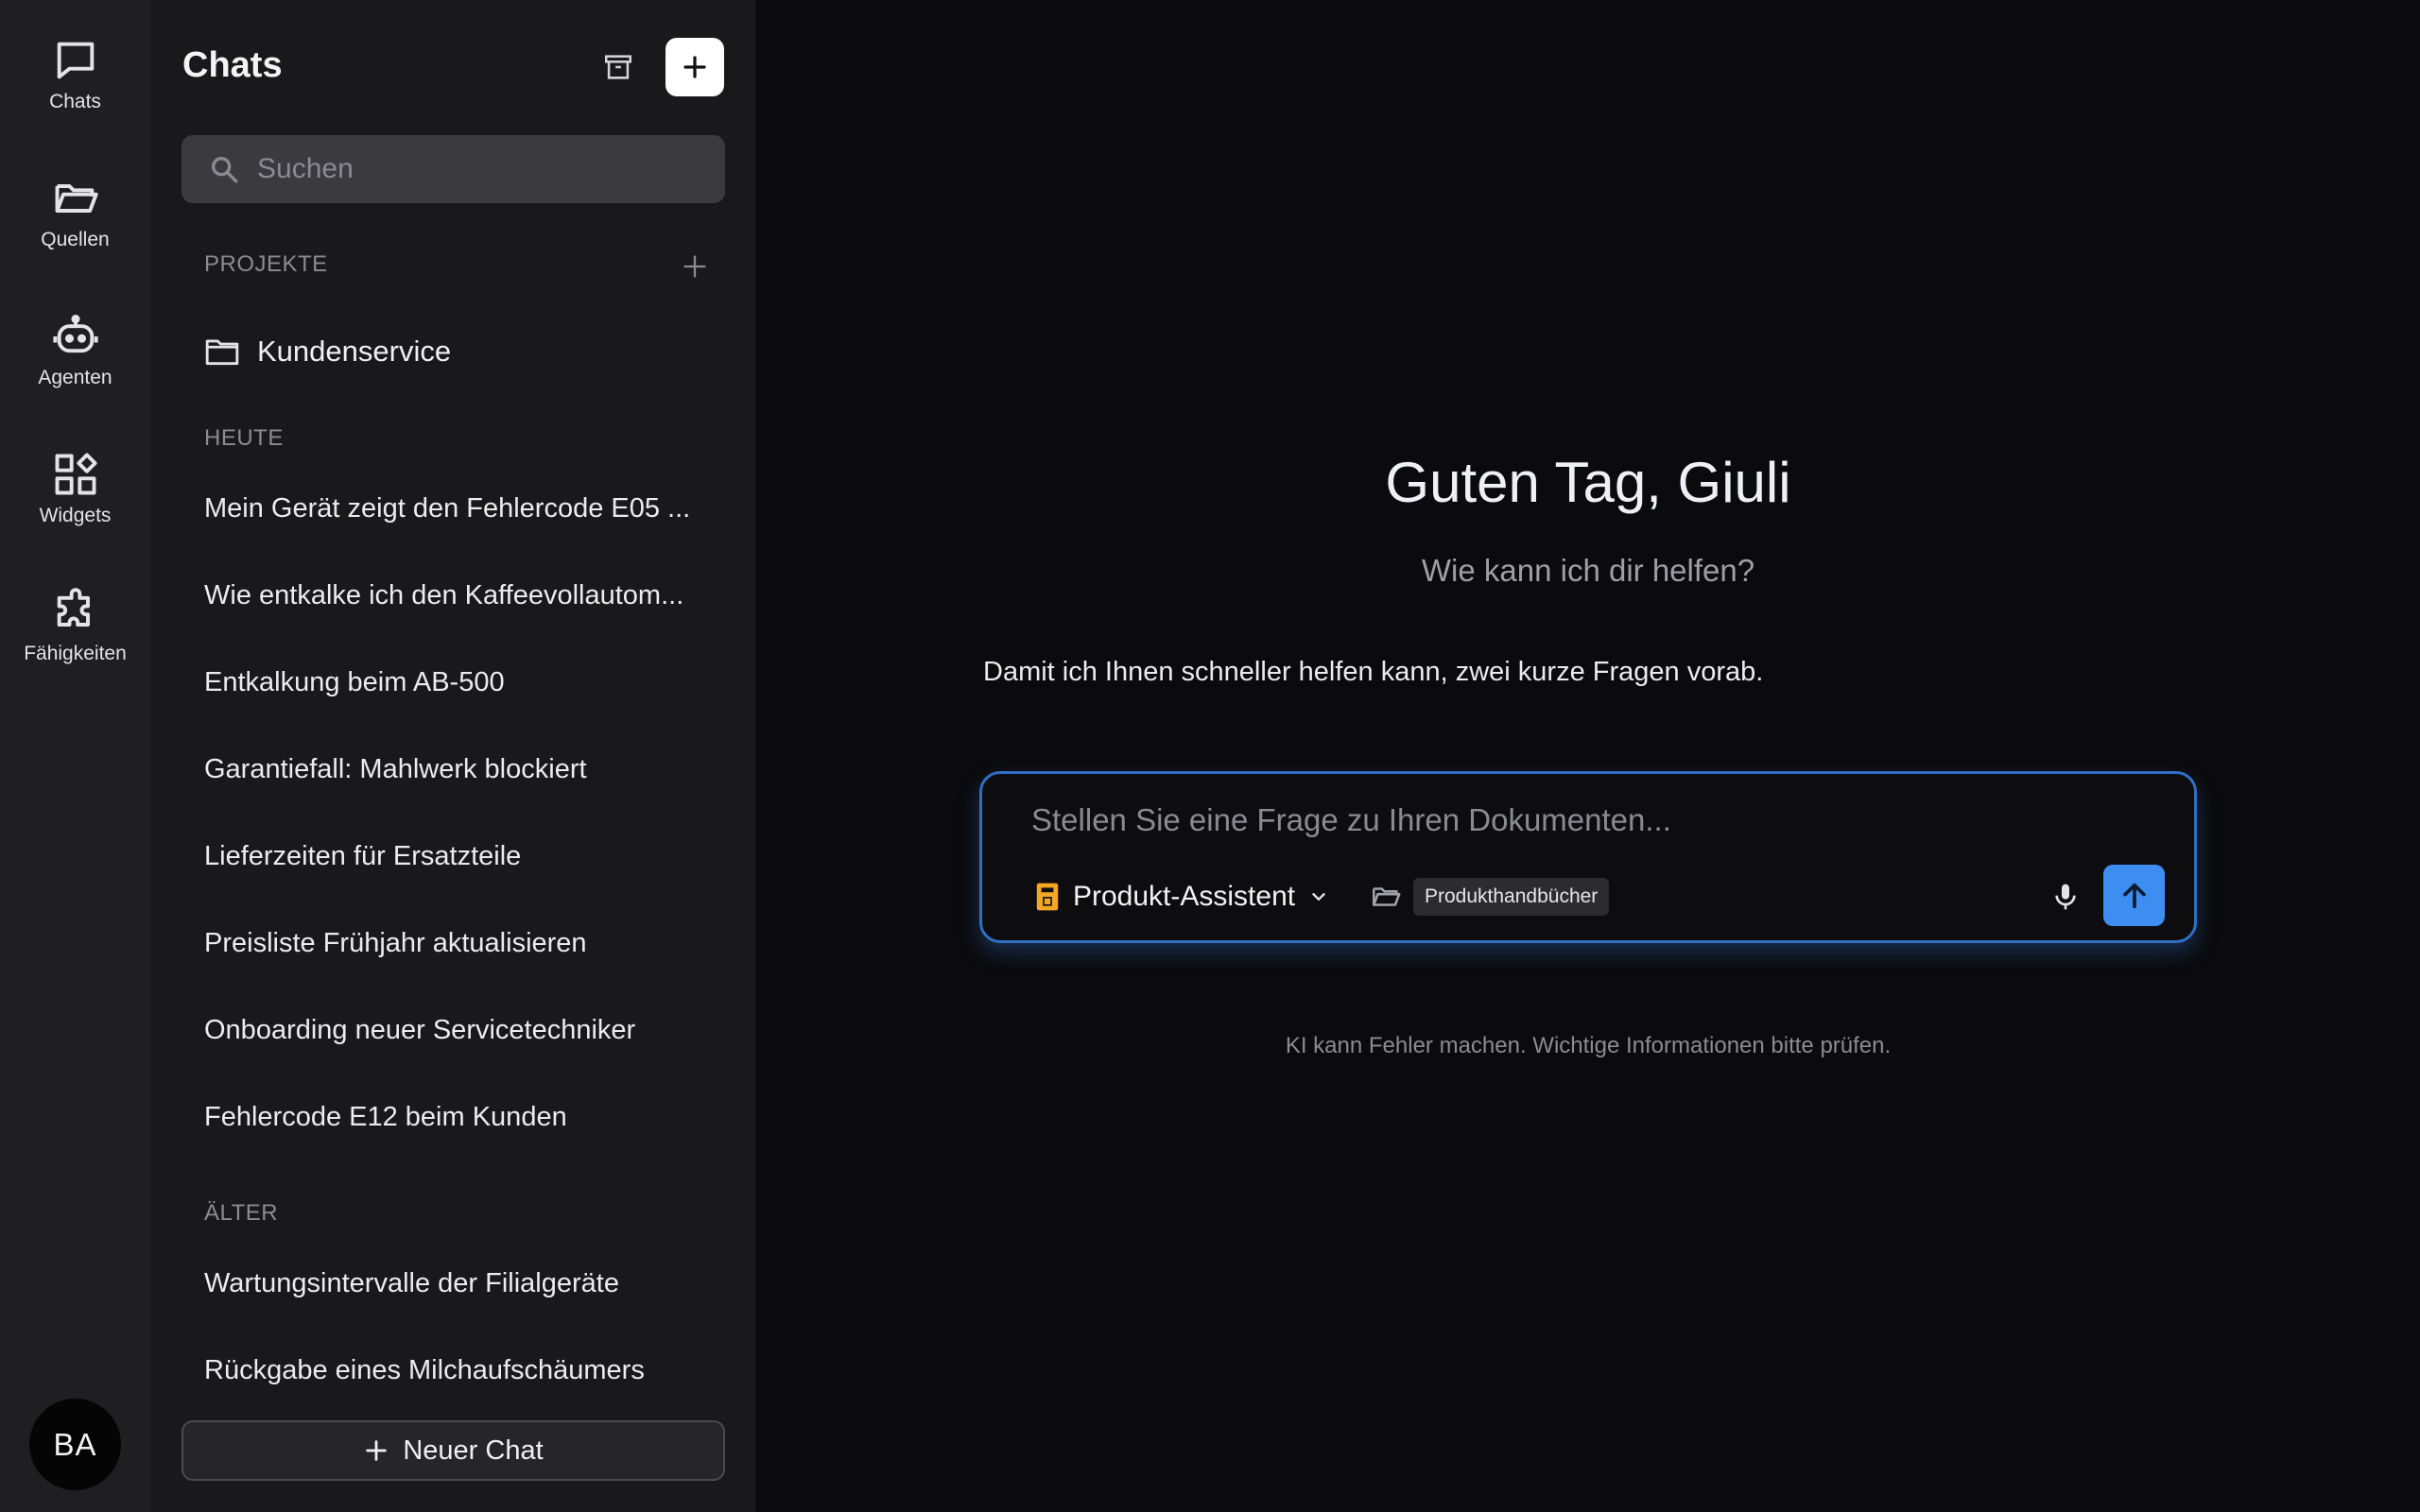 This screenshot has width=2420, height=1512. I want to click on older-header: ÄLTER, so click(242, 1213).